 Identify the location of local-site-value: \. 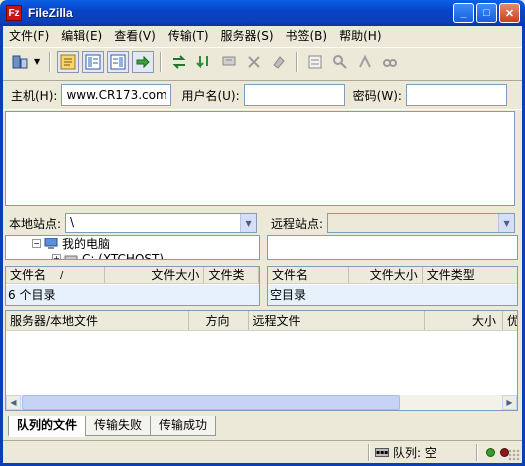
(72, 222).